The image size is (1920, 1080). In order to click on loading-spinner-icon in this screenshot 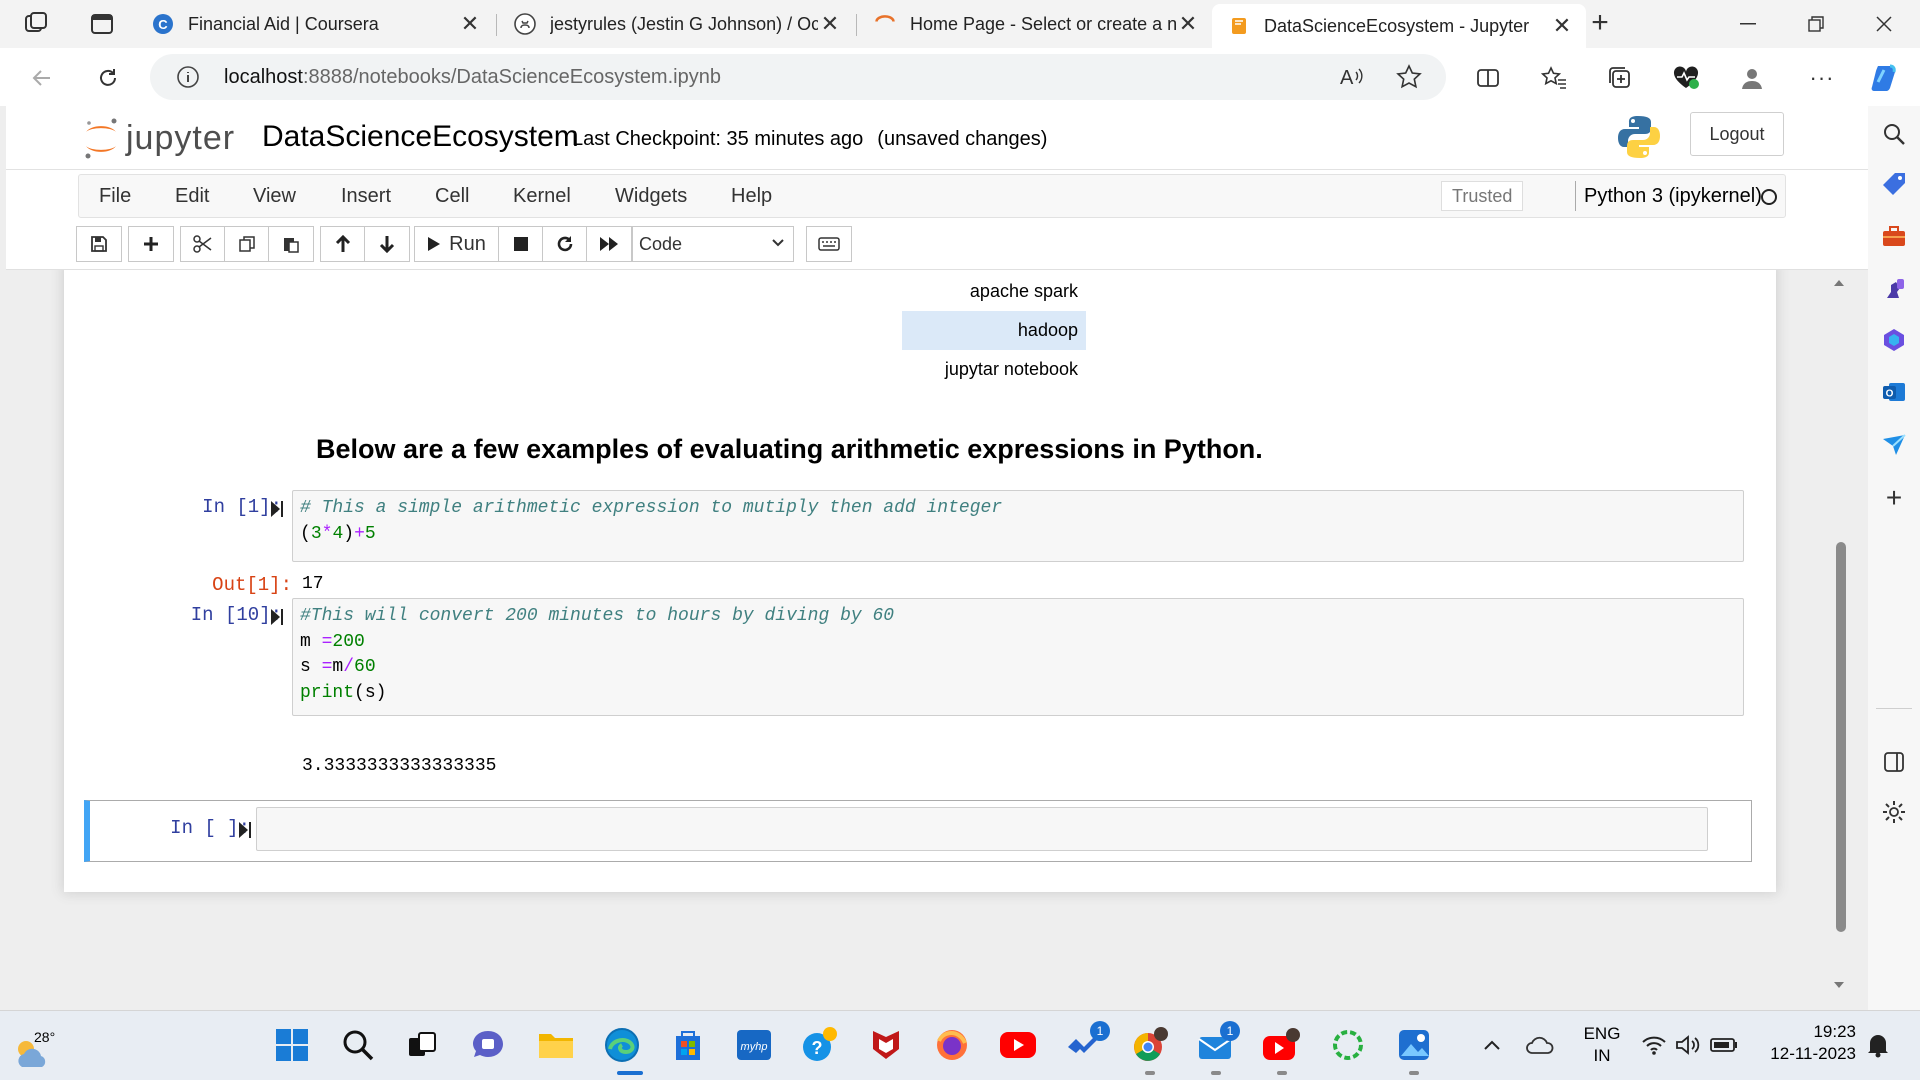, I will do `click(885, 24)`.